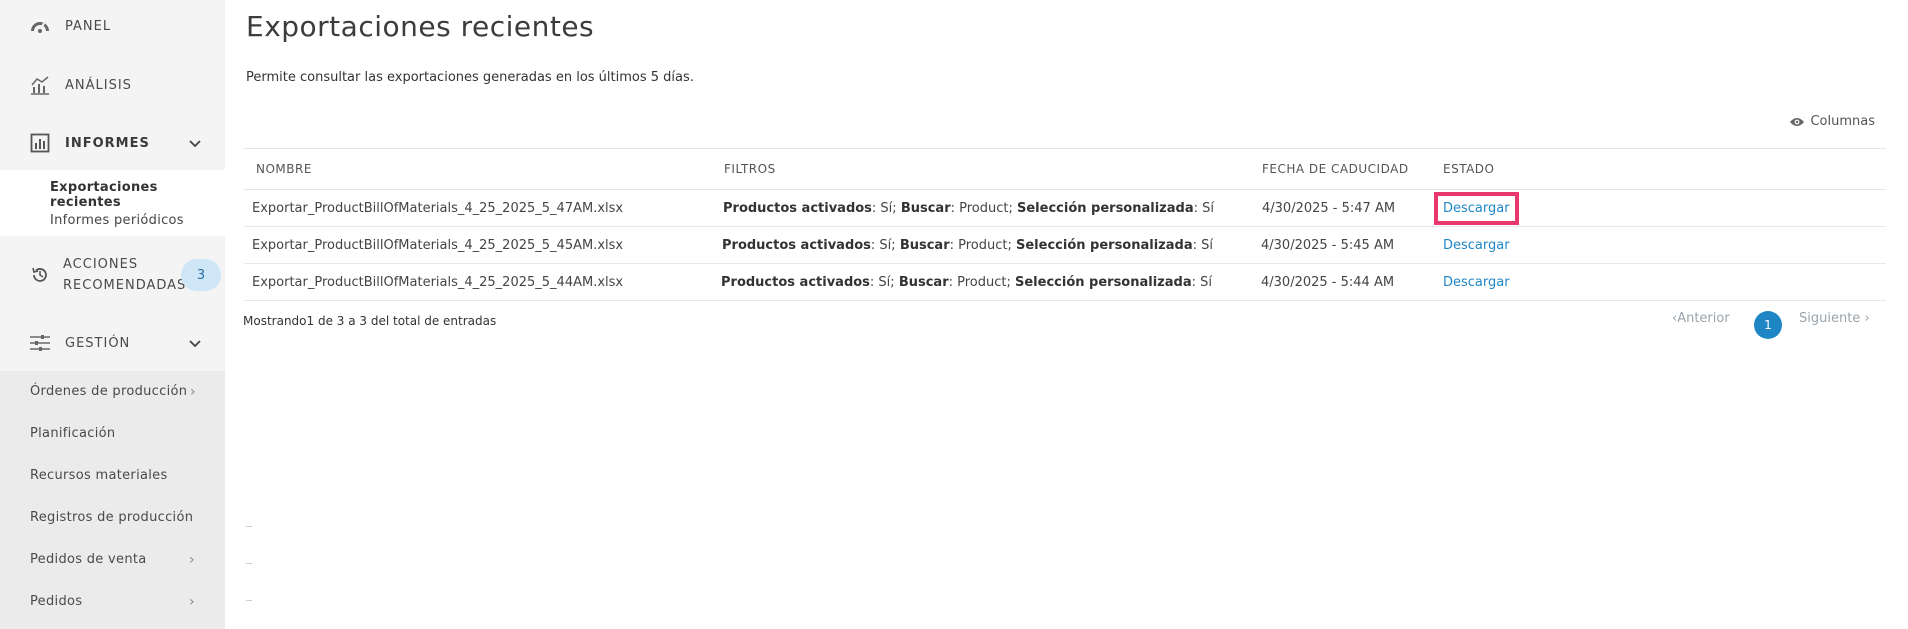  I want to click on pager-prev-button: ‹ Anterior, so click(1701, 318).